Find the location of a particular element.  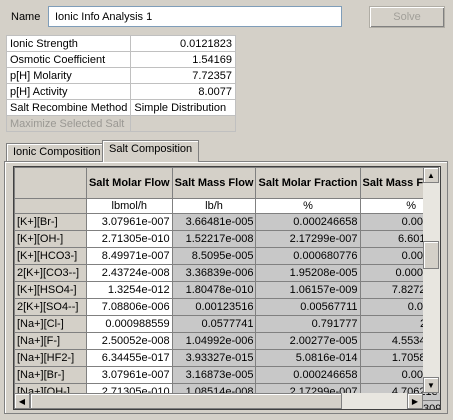

row-header: [Na+][Br-] is located at coordinates (50, 375).